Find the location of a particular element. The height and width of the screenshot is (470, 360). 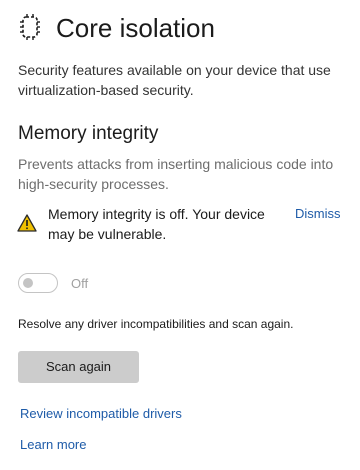

core-isolation-chip-icon is located at coordinates (30, 27).